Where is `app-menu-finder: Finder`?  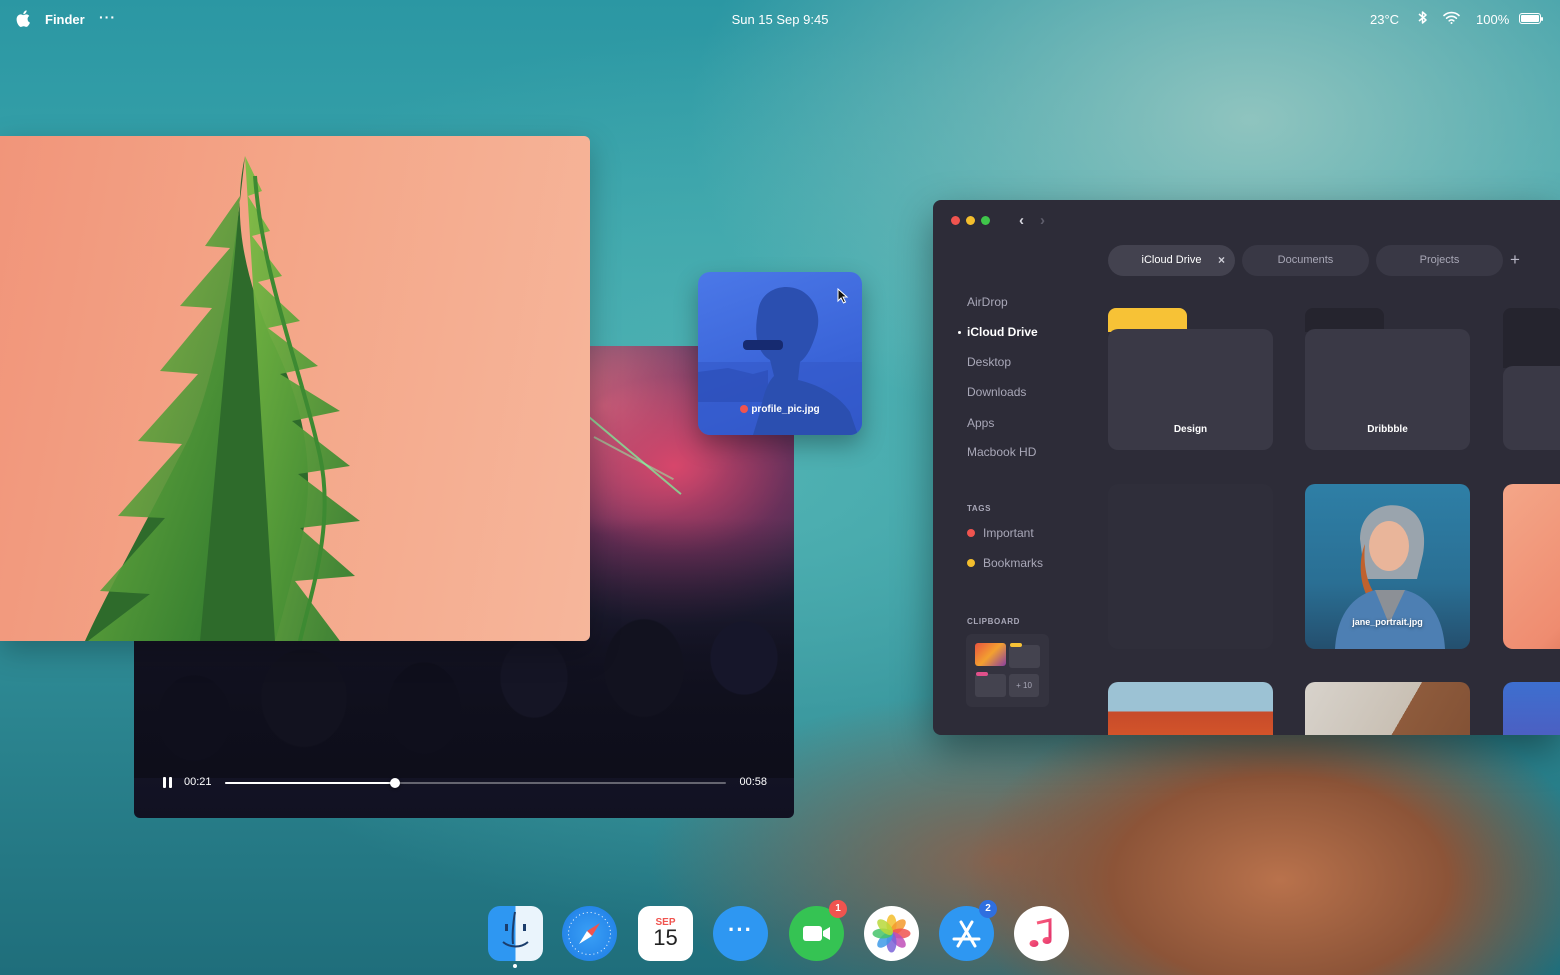 app-menu-finder: Finder is located at coordinates (65, 19).